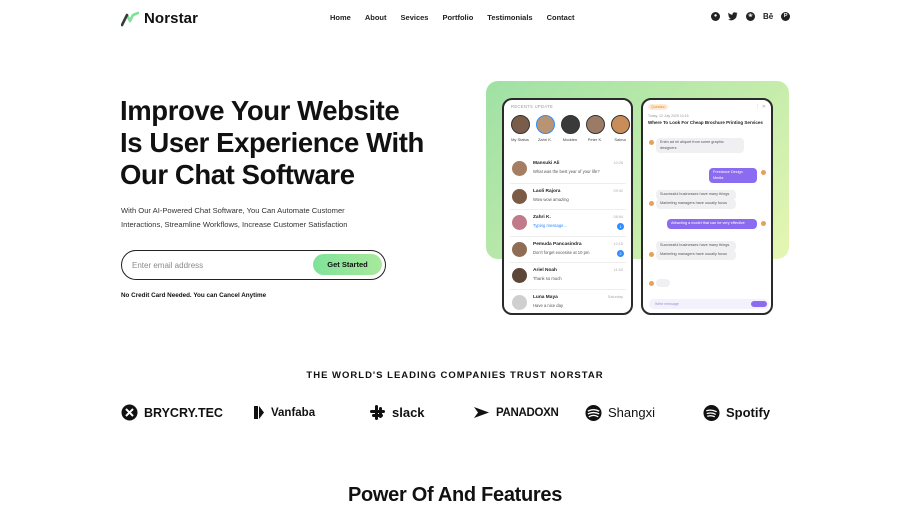 The height and width of the screenshot is (506, 910). I want to click on hero-title-line: Our Chat Software, so click(237, 174).